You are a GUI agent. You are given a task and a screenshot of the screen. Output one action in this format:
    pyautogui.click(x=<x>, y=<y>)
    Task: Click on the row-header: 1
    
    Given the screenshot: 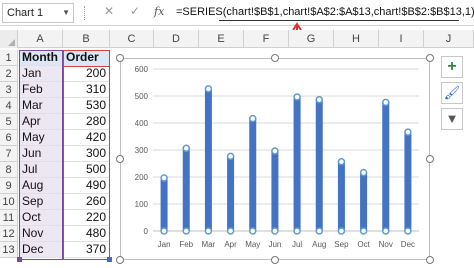 What is the action you would take?
    pyautogui.click(x=9, y=58)
    